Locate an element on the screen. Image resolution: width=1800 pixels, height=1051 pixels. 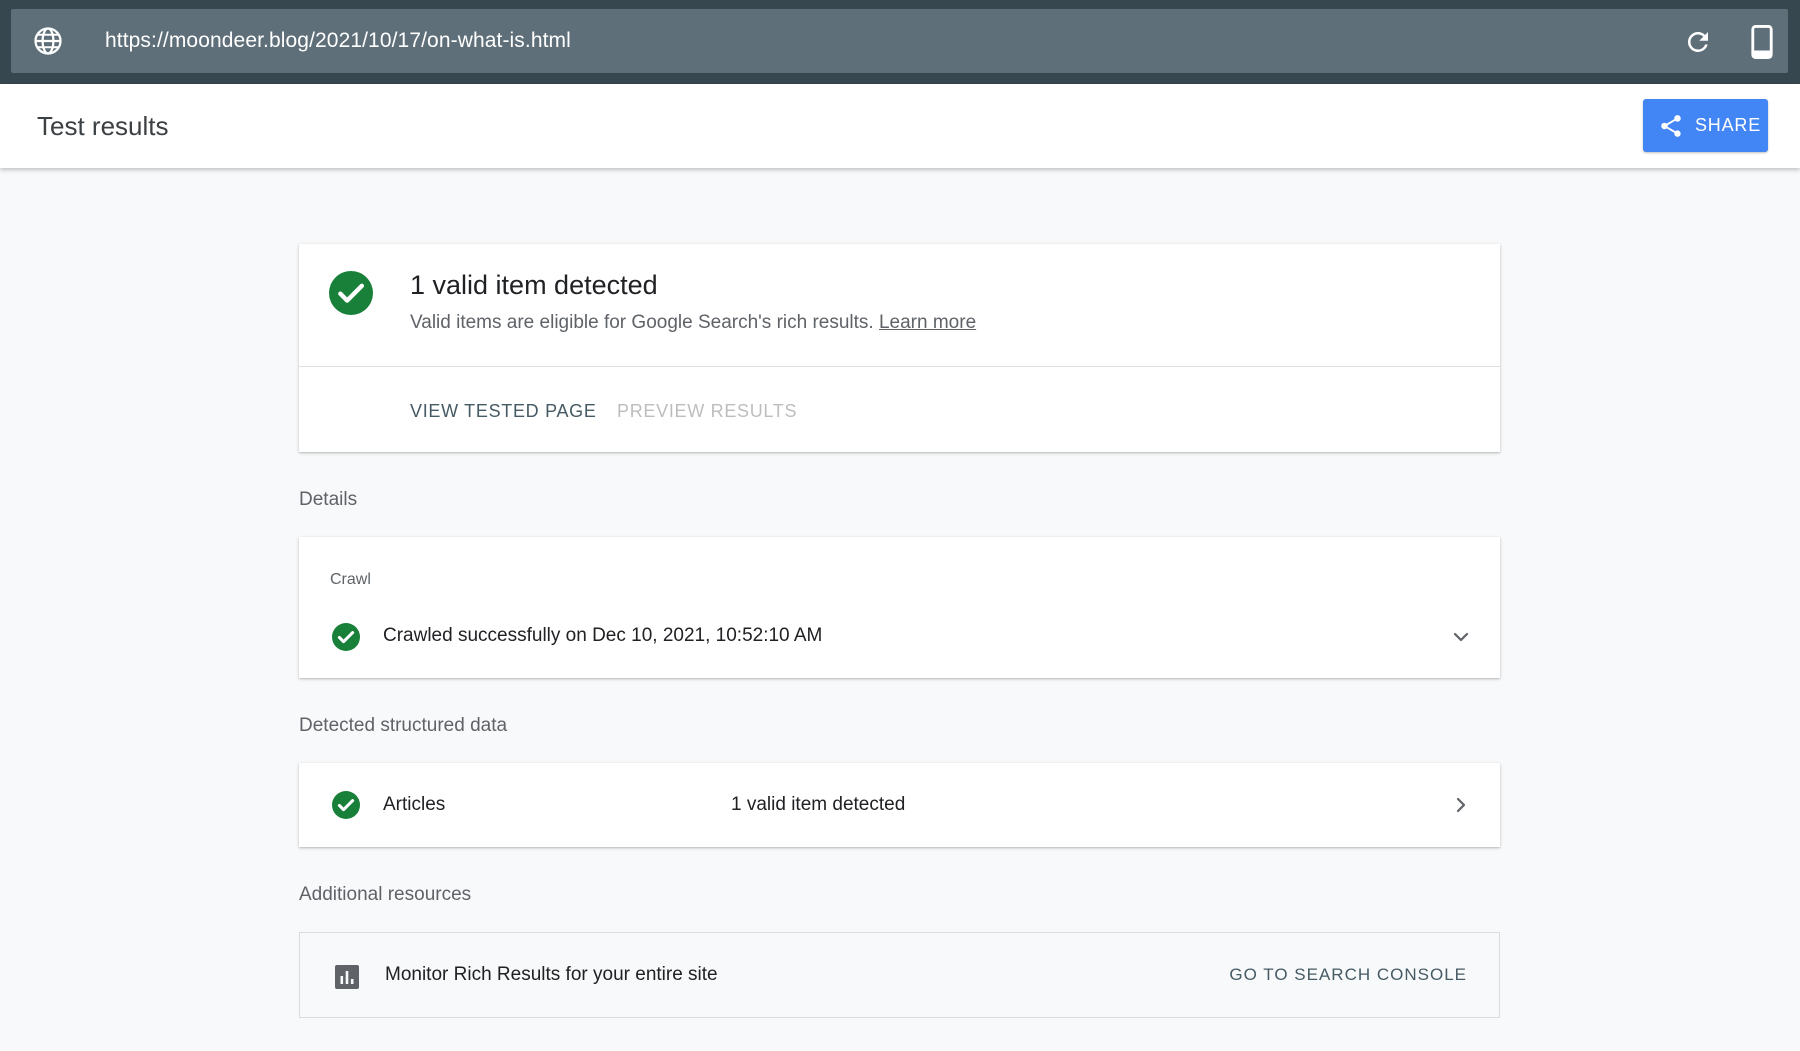
share-button: SHARE is located at coordinates (1705, 125).